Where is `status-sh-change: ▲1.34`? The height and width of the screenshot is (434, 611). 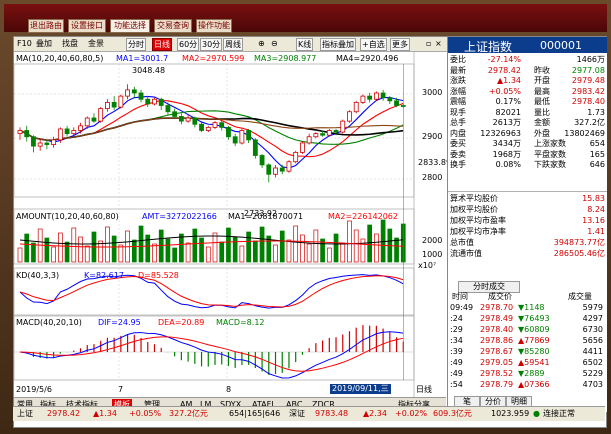 status-sh-change: ▲1.34 is located at coordinates (105, 413).